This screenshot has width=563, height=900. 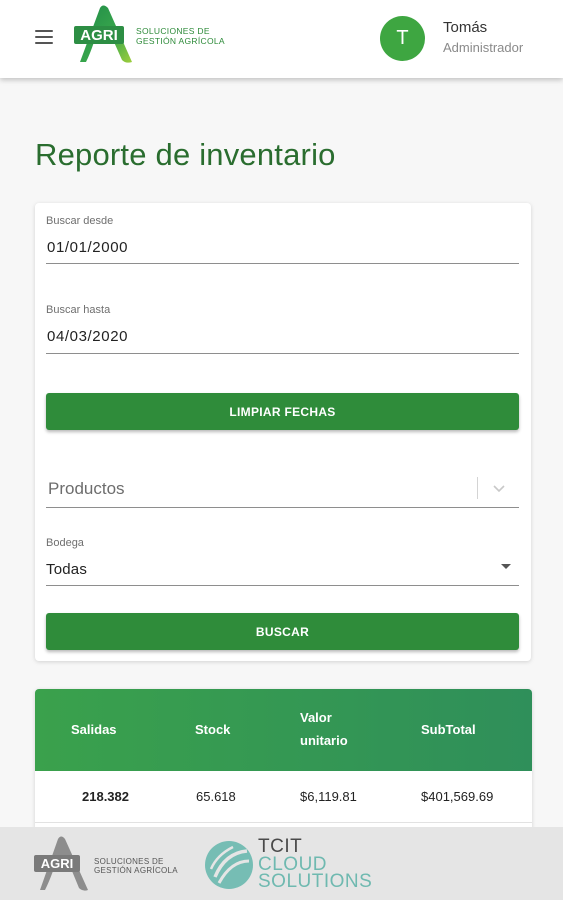 What do you see at coordinates (86, 489) in the screenshot?
I see `productos-select: Productos` at bounding box center [86, 489].